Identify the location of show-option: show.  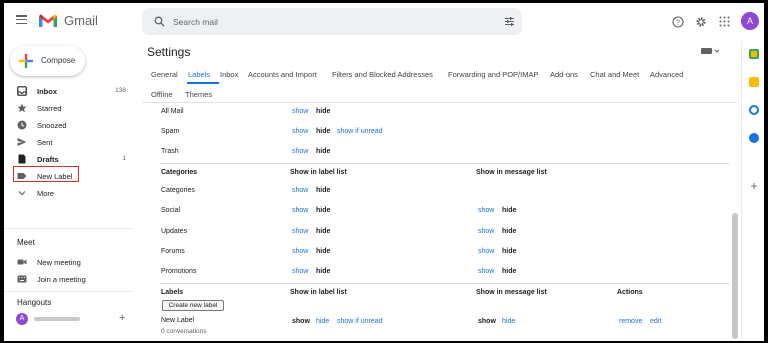
(301, 321).